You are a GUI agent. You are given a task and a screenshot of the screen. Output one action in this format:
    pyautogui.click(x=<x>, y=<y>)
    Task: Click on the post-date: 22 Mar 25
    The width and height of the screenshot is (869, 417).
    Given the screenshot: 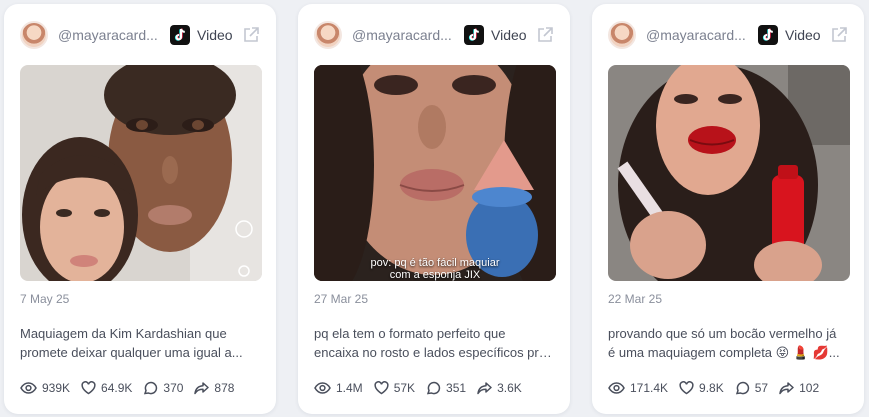 What is the action you would take?
    pyautogui.click(x=635, y=299)
    